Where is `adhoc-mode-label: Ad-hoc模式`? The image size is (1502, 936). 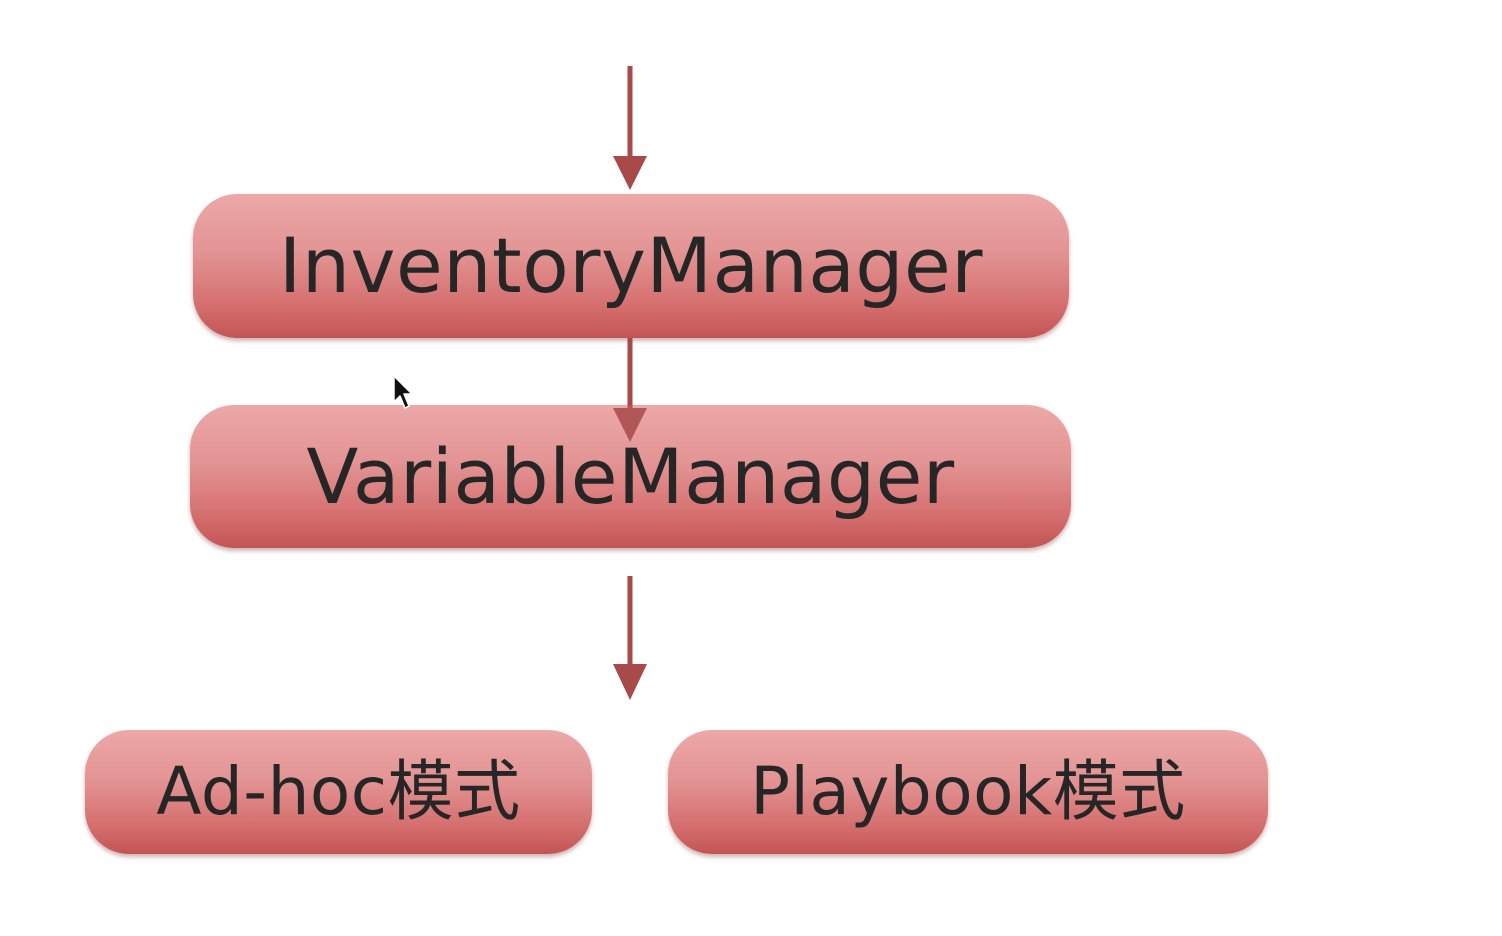 adhoc-mode-label: Ad-hoc模式 is located at coordinates (338, 791).